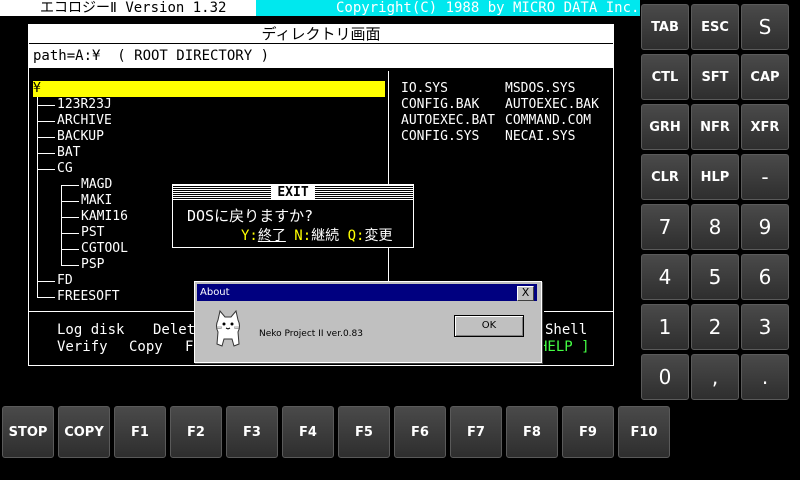  I want to click on file-item: CONFIG.BAK, so click(440, 105).